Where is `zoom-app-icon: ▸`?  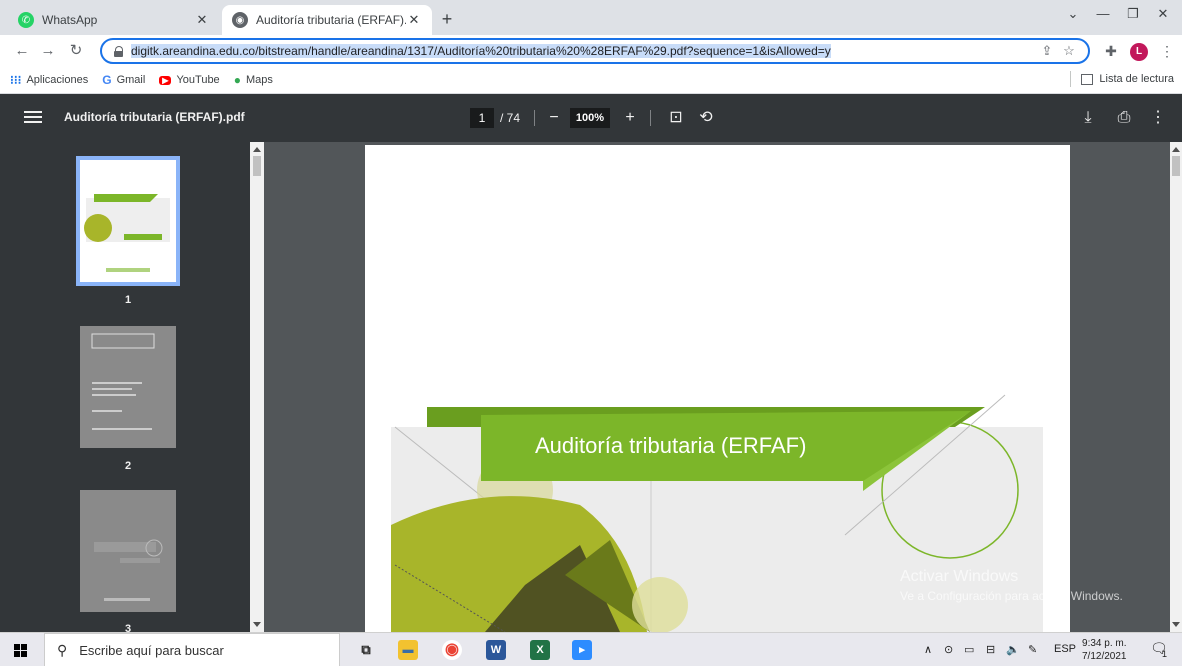 zoom-app-icon: ▸ is located at coordinates (582, 650).